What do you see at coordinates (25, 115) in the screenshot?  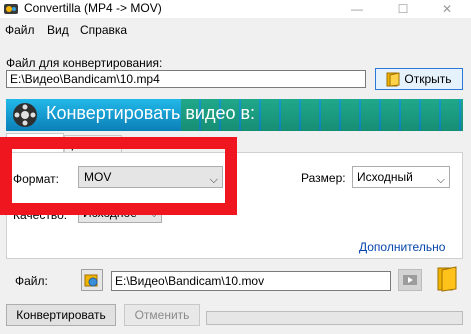 I see `film-reel-icon` at bounding box center [25, 115].